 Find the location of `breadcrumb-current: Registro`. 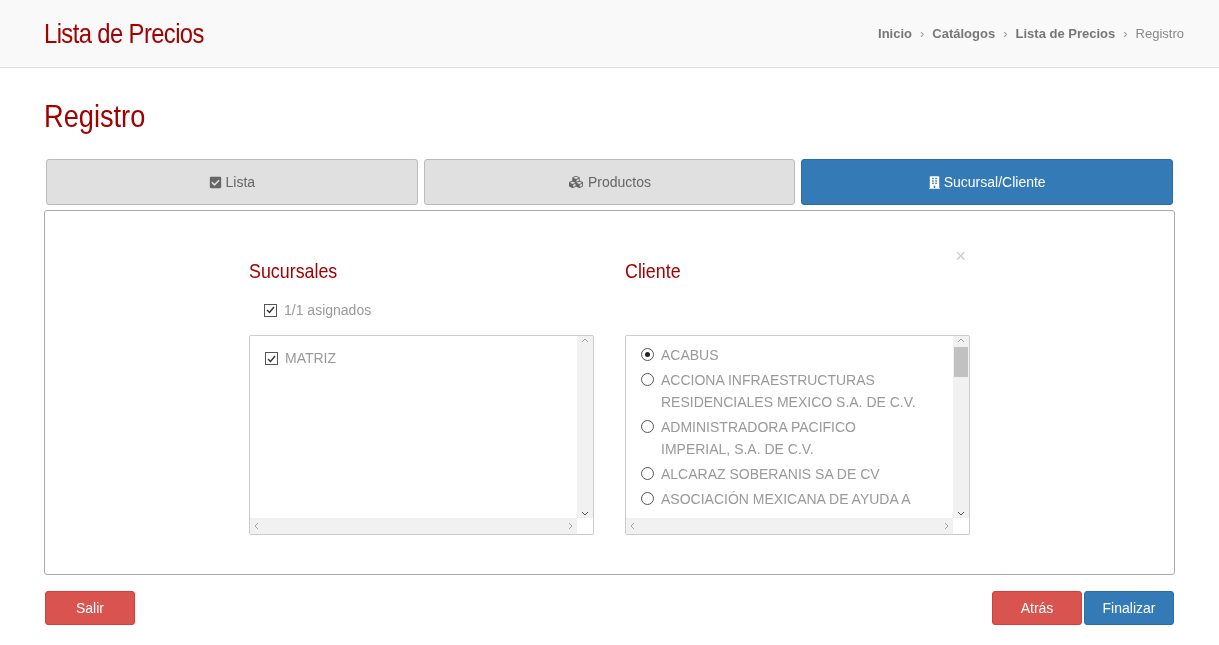

breadcrumb-current: Registro is located at coordinates (1159, 33).